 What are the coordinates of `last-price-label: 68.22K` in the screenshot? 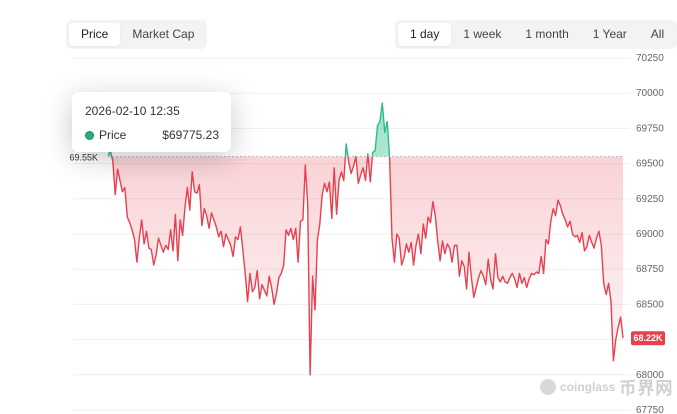 It's located at (648, 338).